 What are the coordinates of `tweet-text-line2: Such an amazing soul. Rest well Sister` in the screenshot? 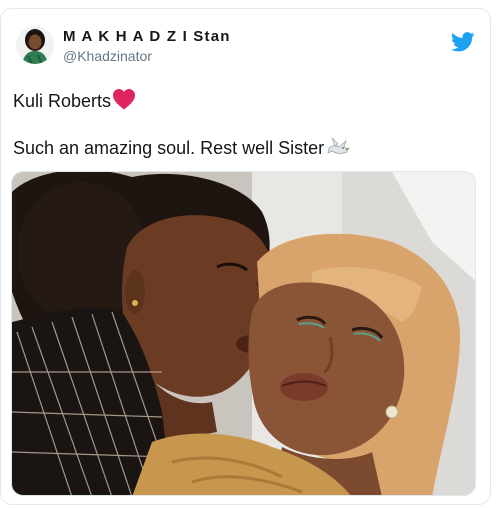 It's located at (181, 147).